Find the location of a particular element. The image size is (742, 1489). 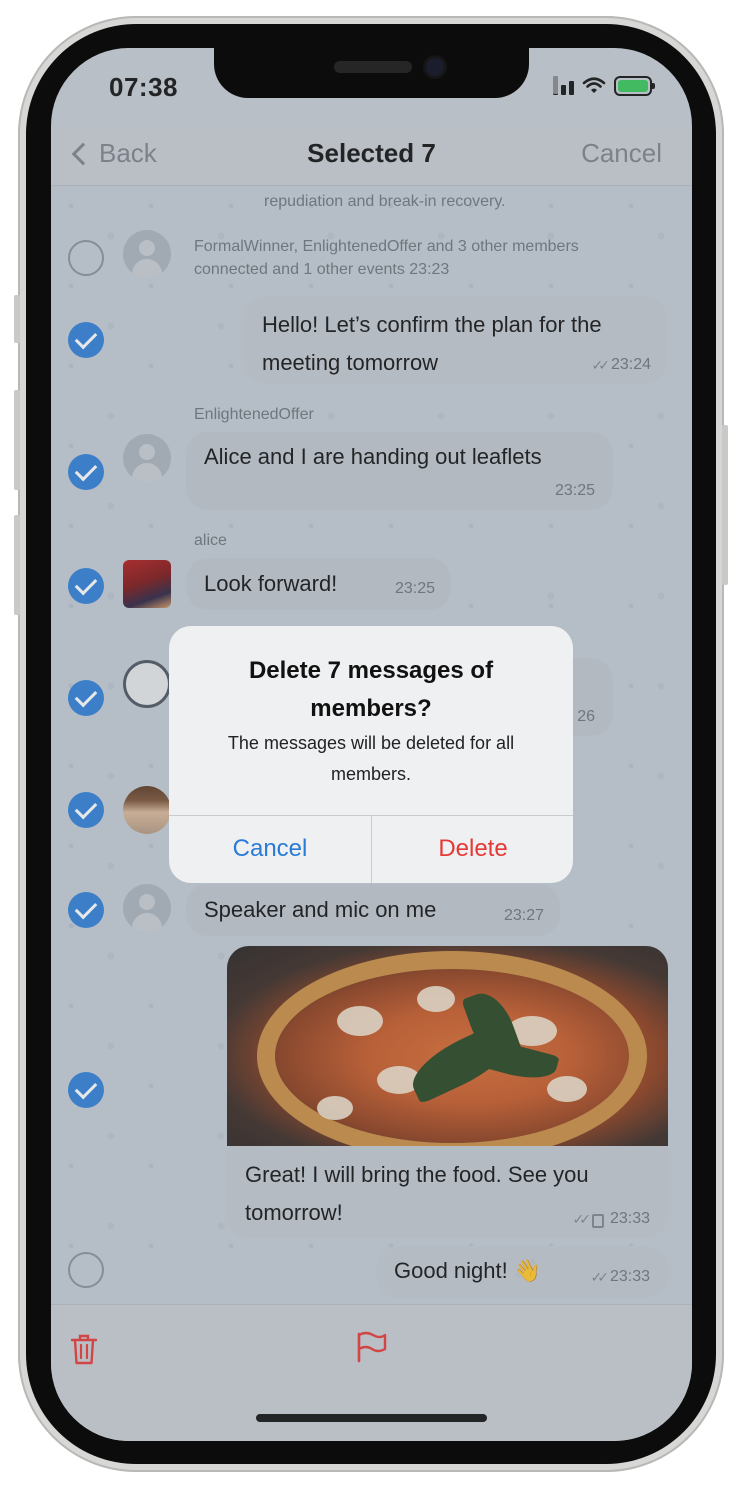

camera-icon is located at coordinates (435, 67).